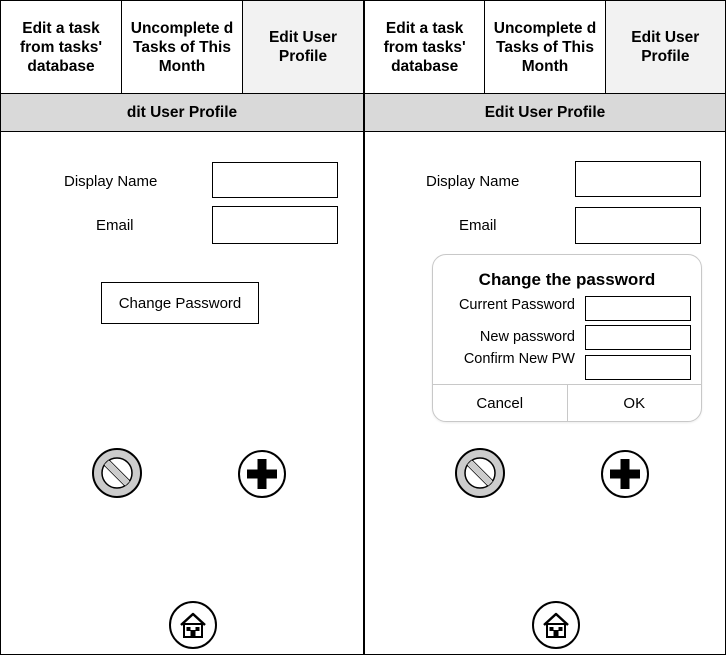 This screenshot has height=656, width=726. What do you see at coordinates (638, 367) in the screenshot?
I see `confirm-password-input` at bounding box center [638, 367].